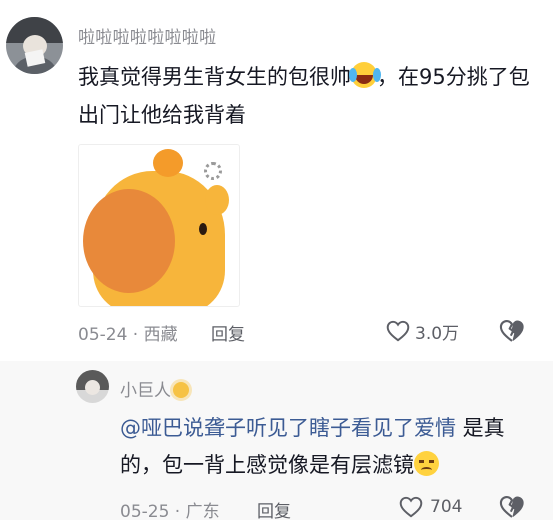  What do you see at coordinates (437, 333) in the screenshot?
I see `like-count: 3.0万` at bounding box center [437, 333].